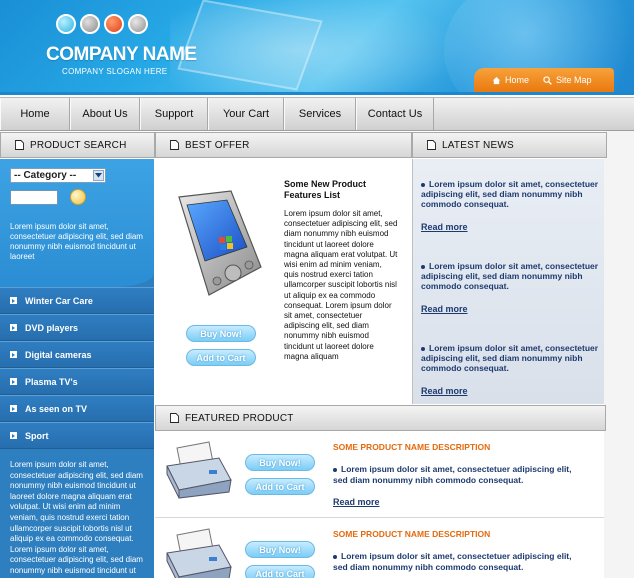 Image resolution: width=634 pixels, height=578 pixels. I want to click on chevron-down-icon, so click(98, 175).